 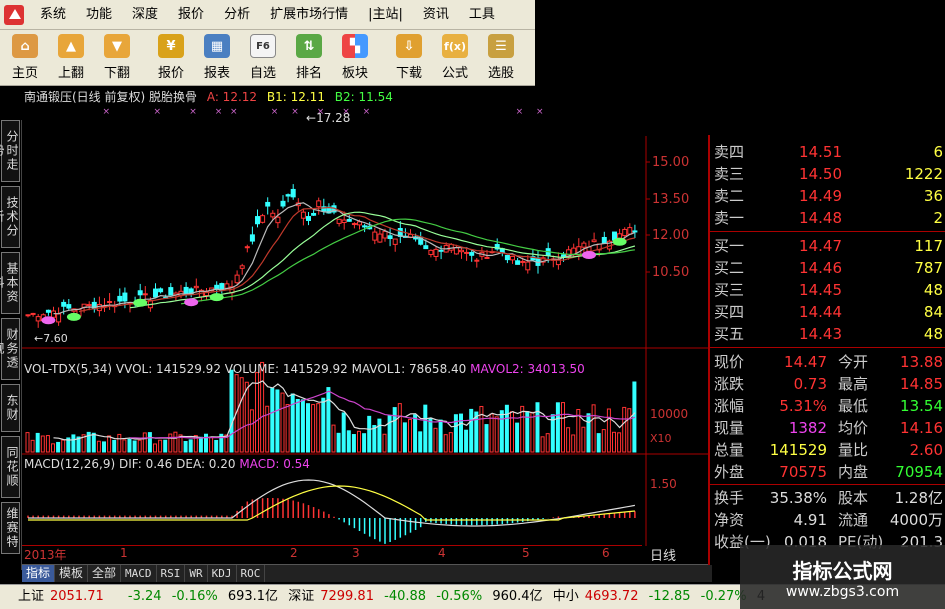 I want to click on menu-function: 功能, so click(x=99, y=15).